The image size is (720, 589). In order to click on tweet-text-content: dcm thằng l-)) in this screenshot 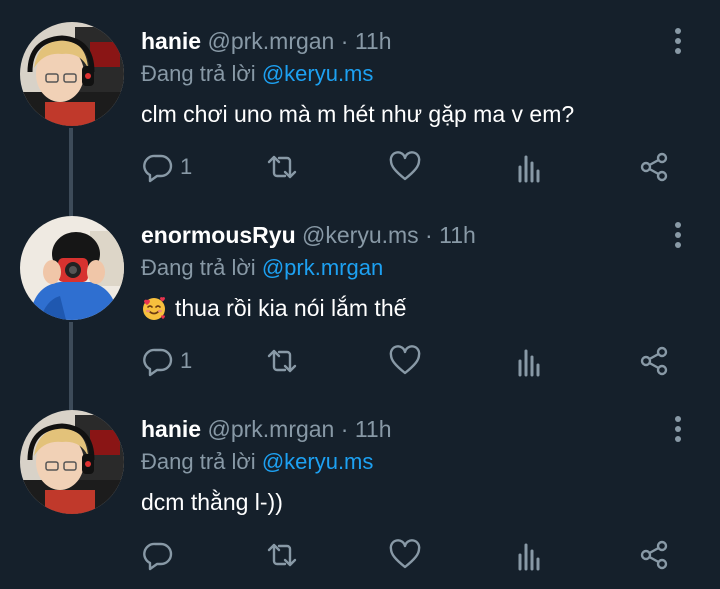, I will do `click(212, 502)`.